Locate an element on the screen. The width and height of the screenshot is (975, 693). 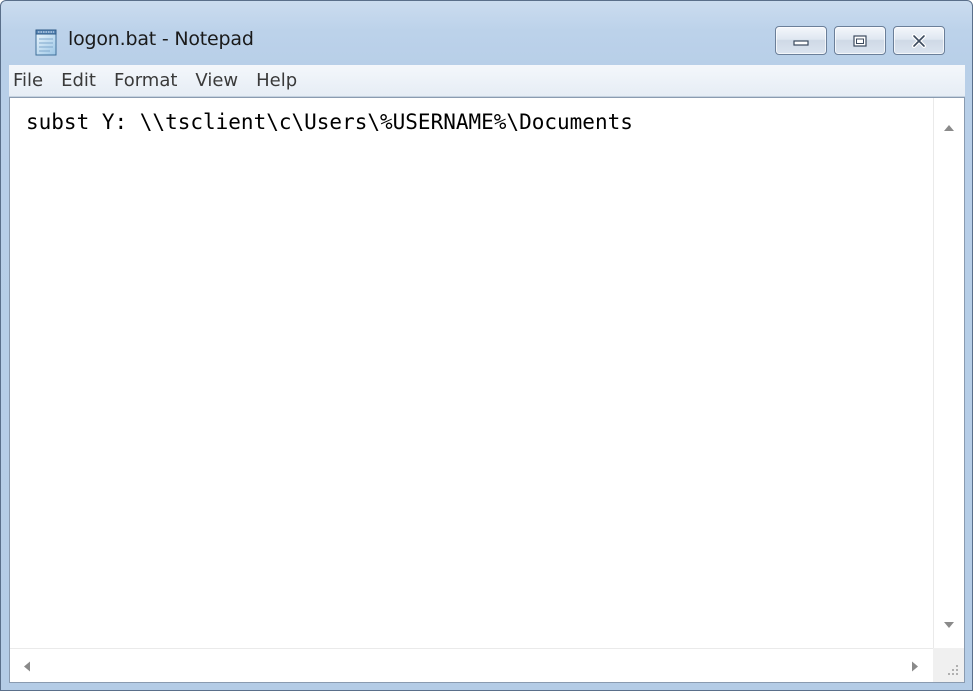
minimize-button is located at coordinates (801, 40).